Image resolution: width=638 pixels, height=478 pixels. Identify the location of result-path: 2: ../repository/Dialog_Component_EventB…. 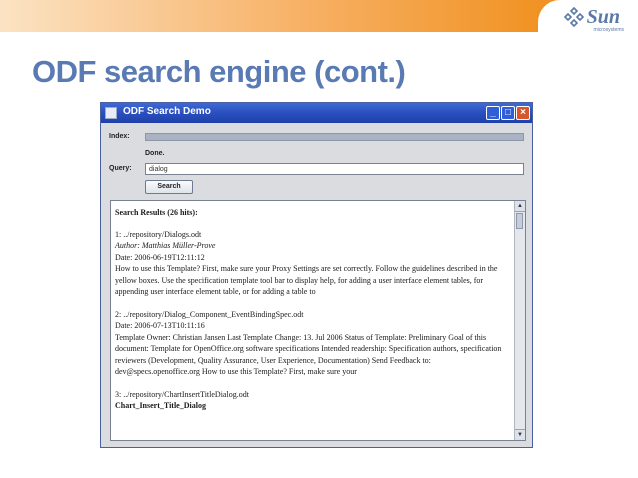
(314, 315).